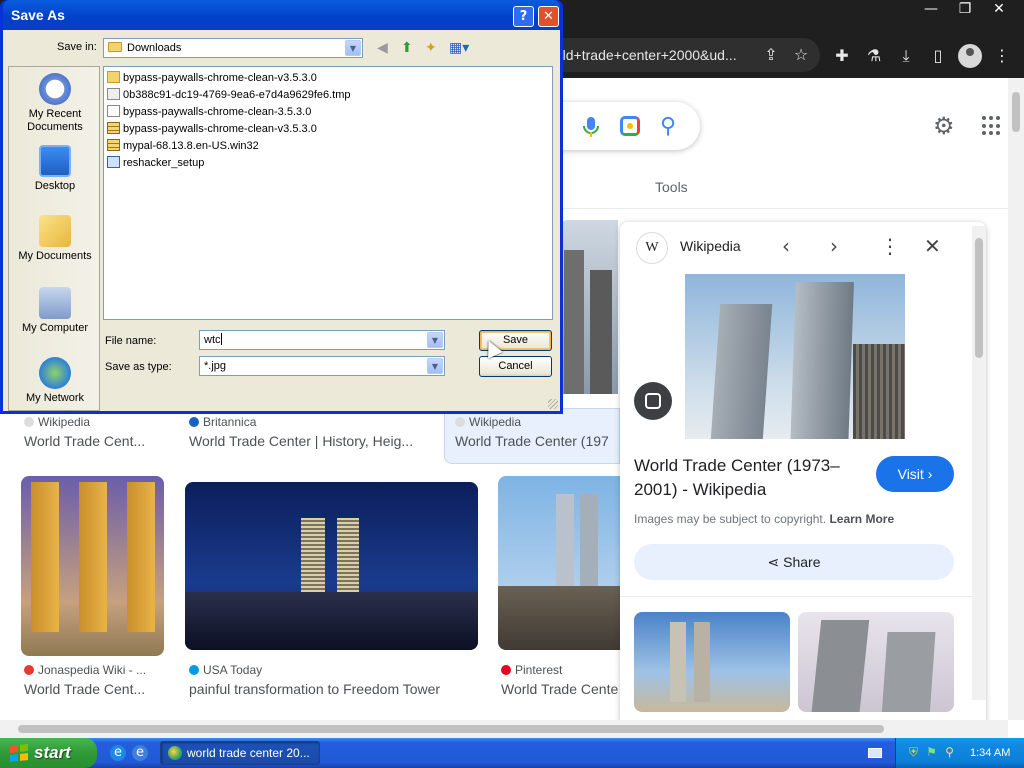 This screenshot has height=768, width=1024. I want to click on network-icon: ⚑, so click(931, 752).